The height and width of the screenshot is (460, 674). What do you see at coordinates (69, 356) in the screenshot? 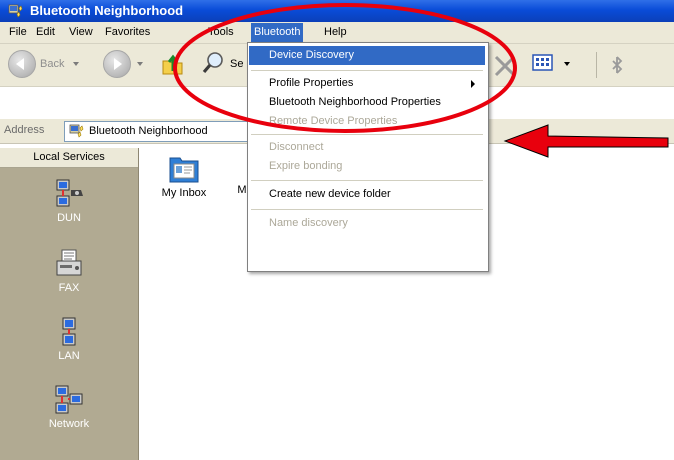
I see `service-lan-label: LAN` at bounding box center [69, 356].